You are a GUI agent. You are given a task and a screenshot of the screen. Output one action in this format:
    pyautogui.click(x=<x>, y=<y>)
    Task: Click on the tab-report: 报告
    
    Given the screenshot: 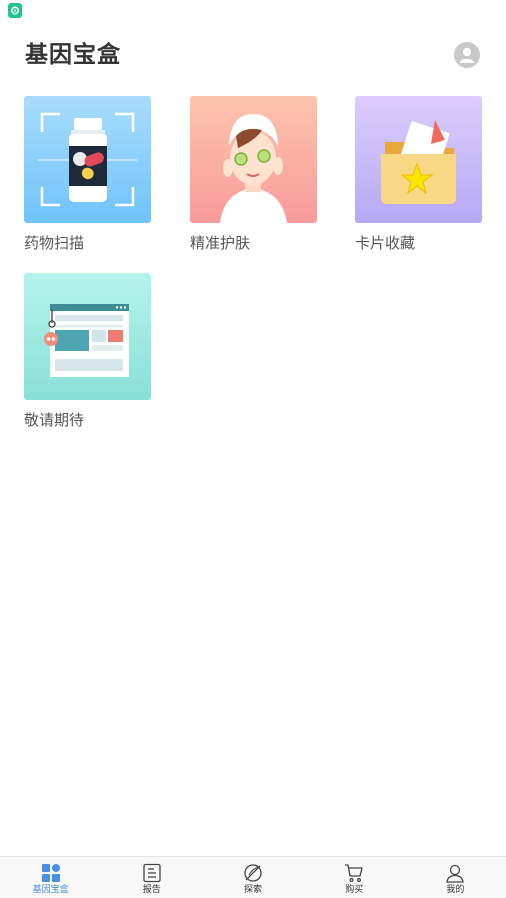 What is the action you would take?
    pyautogui.click(x=151, y=877)
    